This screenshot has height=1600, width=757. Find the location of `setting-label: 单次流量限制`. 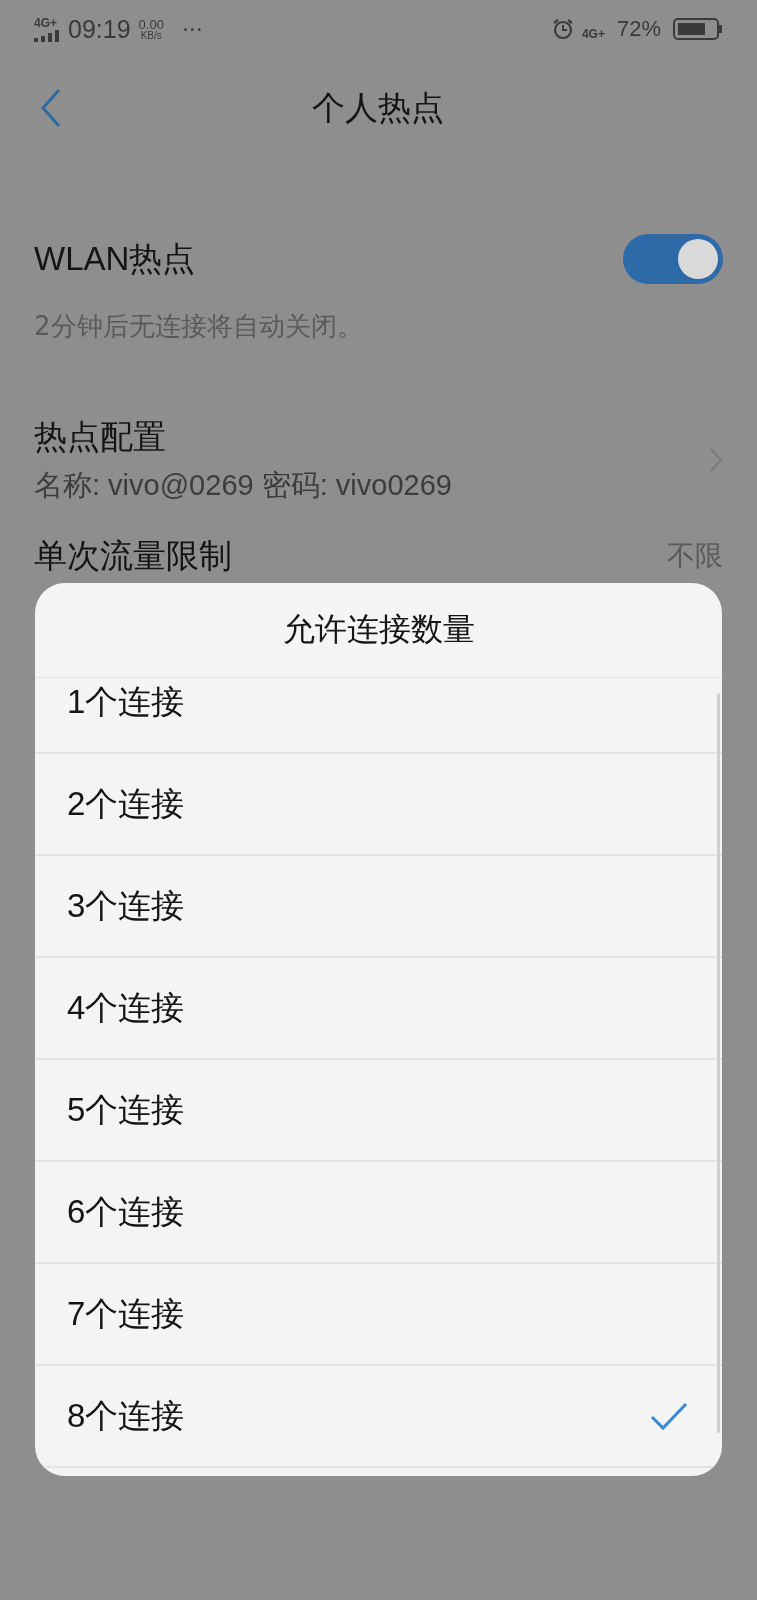

setting-label: 单次流量限制 is located at coordinates (133, 555).